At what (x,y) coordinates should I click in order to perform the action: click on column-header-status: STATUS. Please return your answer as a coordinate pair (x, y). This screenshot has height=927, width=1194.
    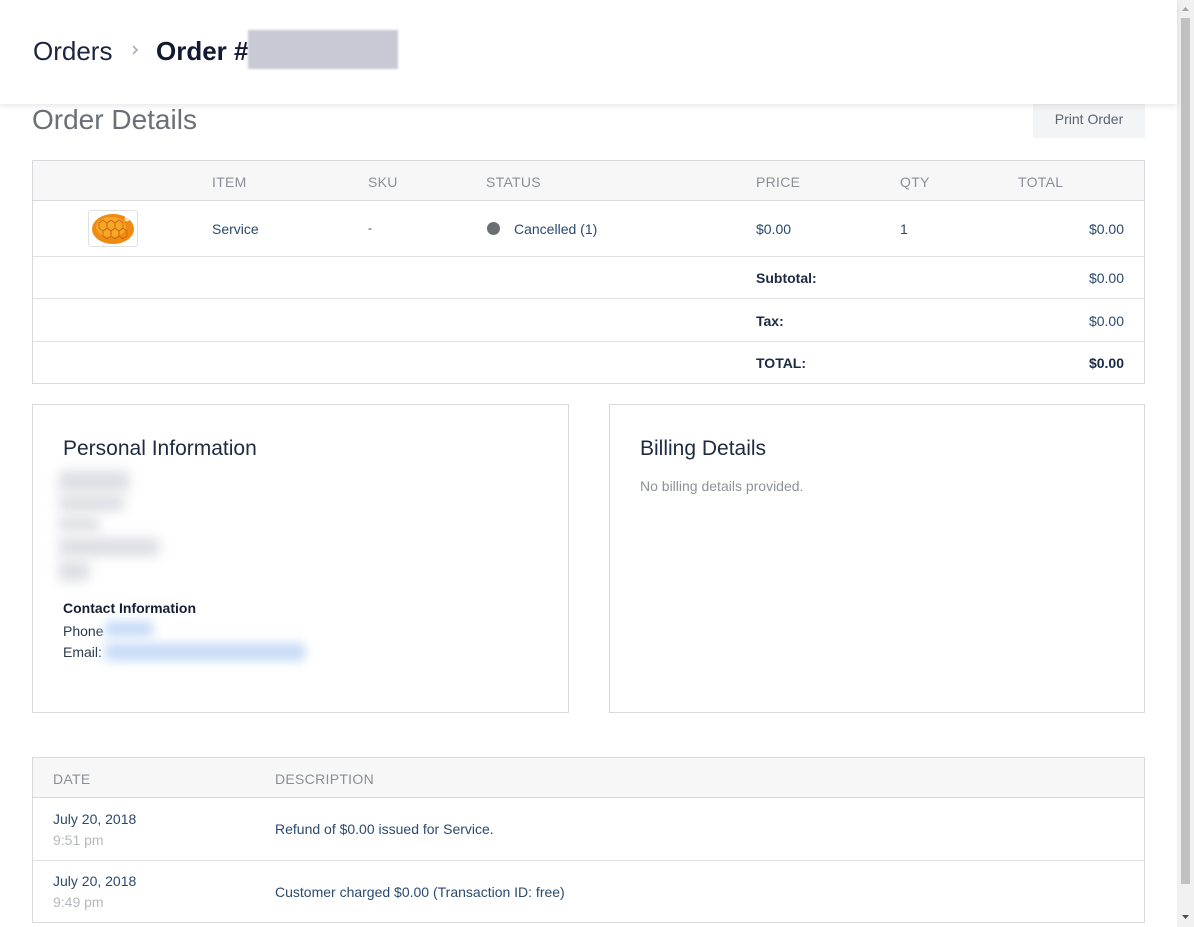
    Looking at the image, I should click on (513, 182).